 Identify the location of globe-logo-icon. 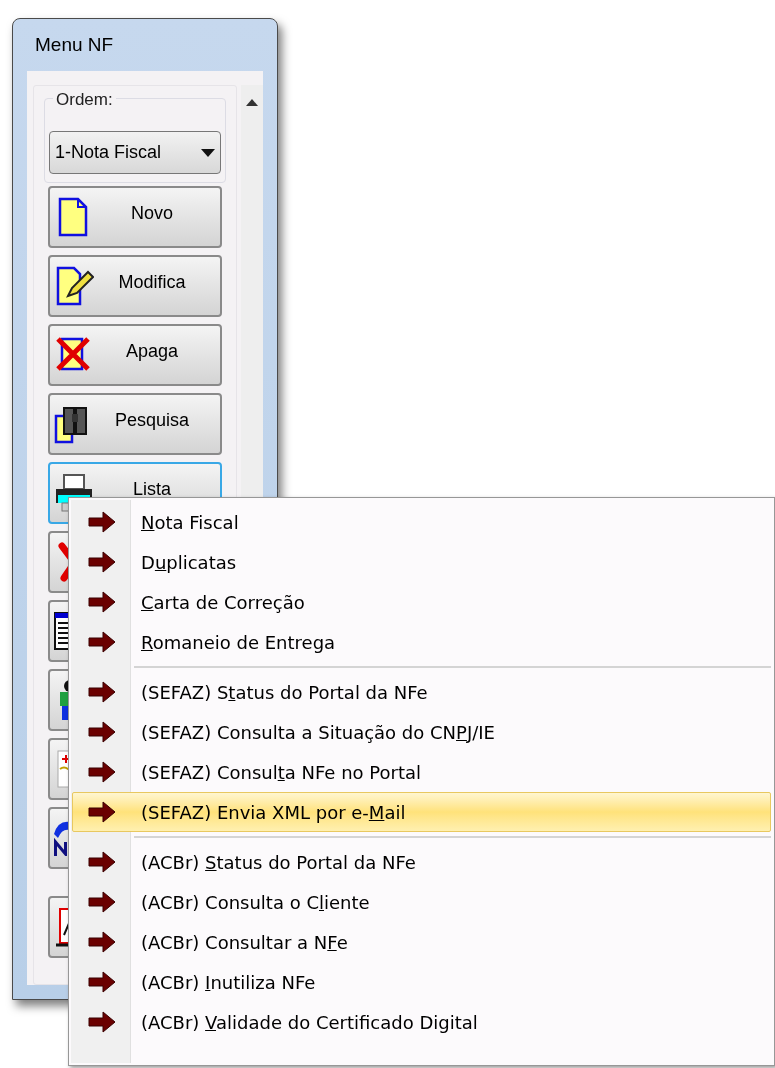
(62, 838).